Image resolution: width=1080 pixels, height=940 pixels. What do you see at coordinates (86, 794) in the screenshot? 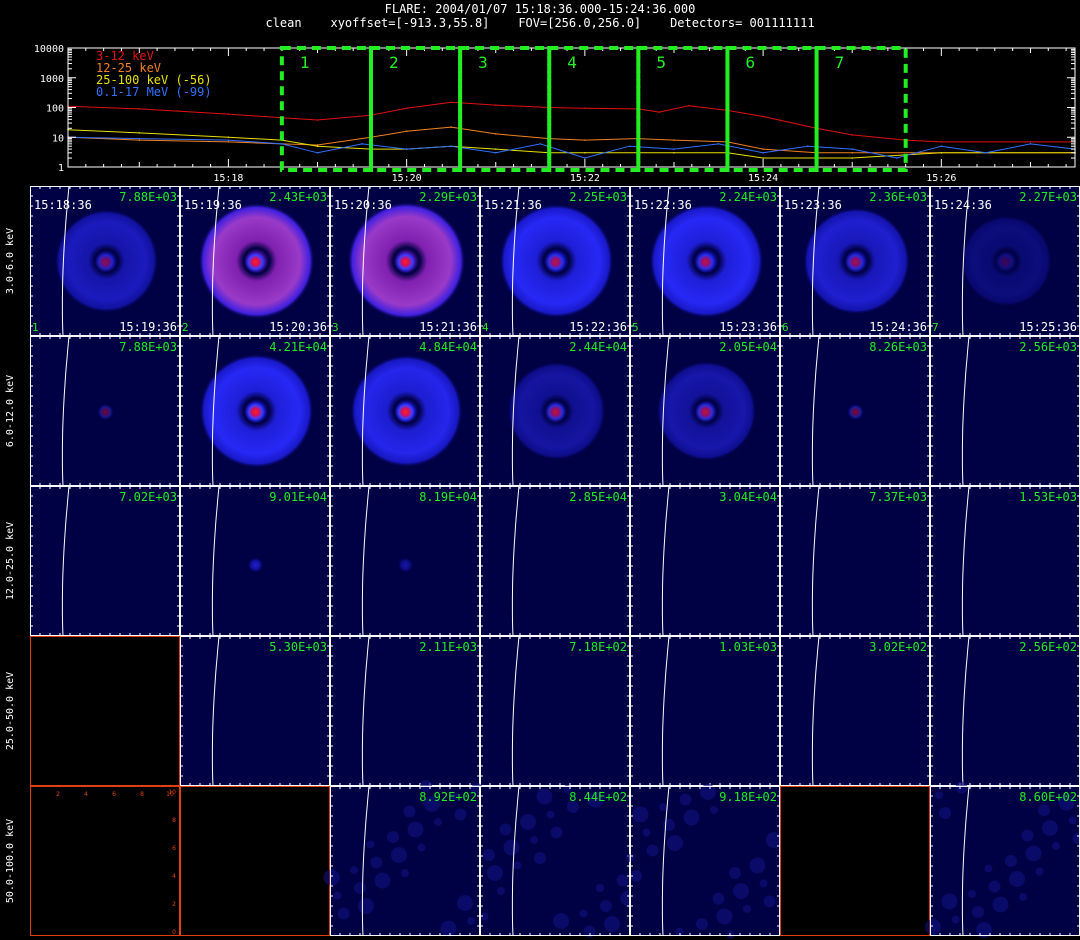
I see `empty-axis-xlabel: 4` at bounding box center [86, 794].